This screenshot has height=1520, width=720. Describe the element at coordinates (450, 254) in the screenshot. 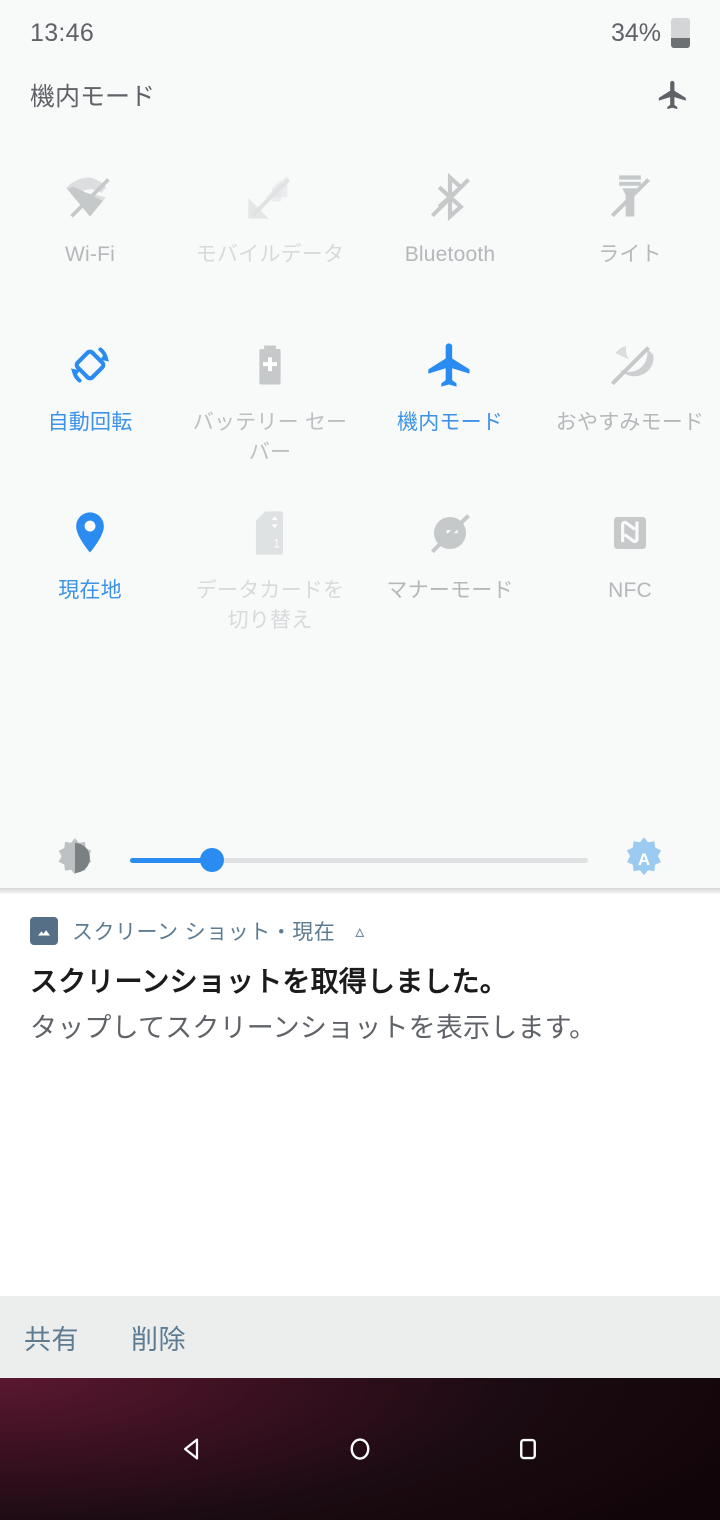

I see `tile-label: Bluetooth` at that location.